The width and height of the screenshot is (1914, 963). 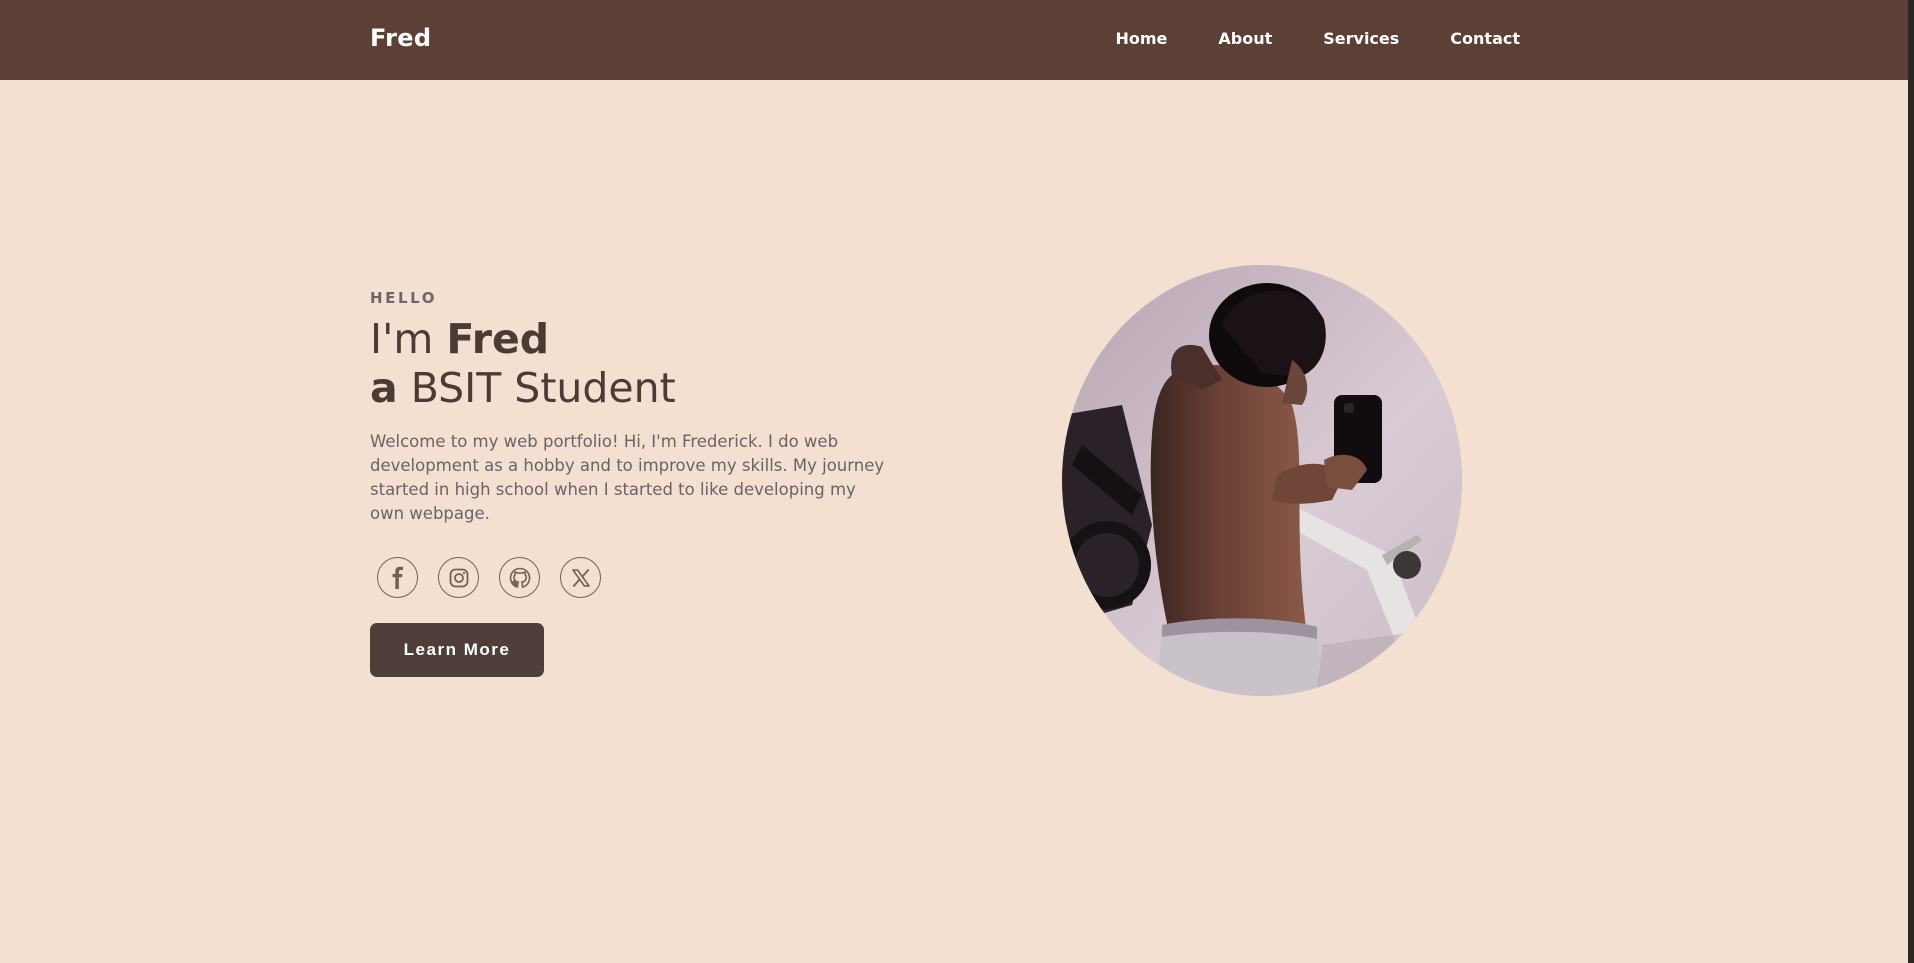 I want to click on profile-photo-illustration, so click(x=1262, y=480).